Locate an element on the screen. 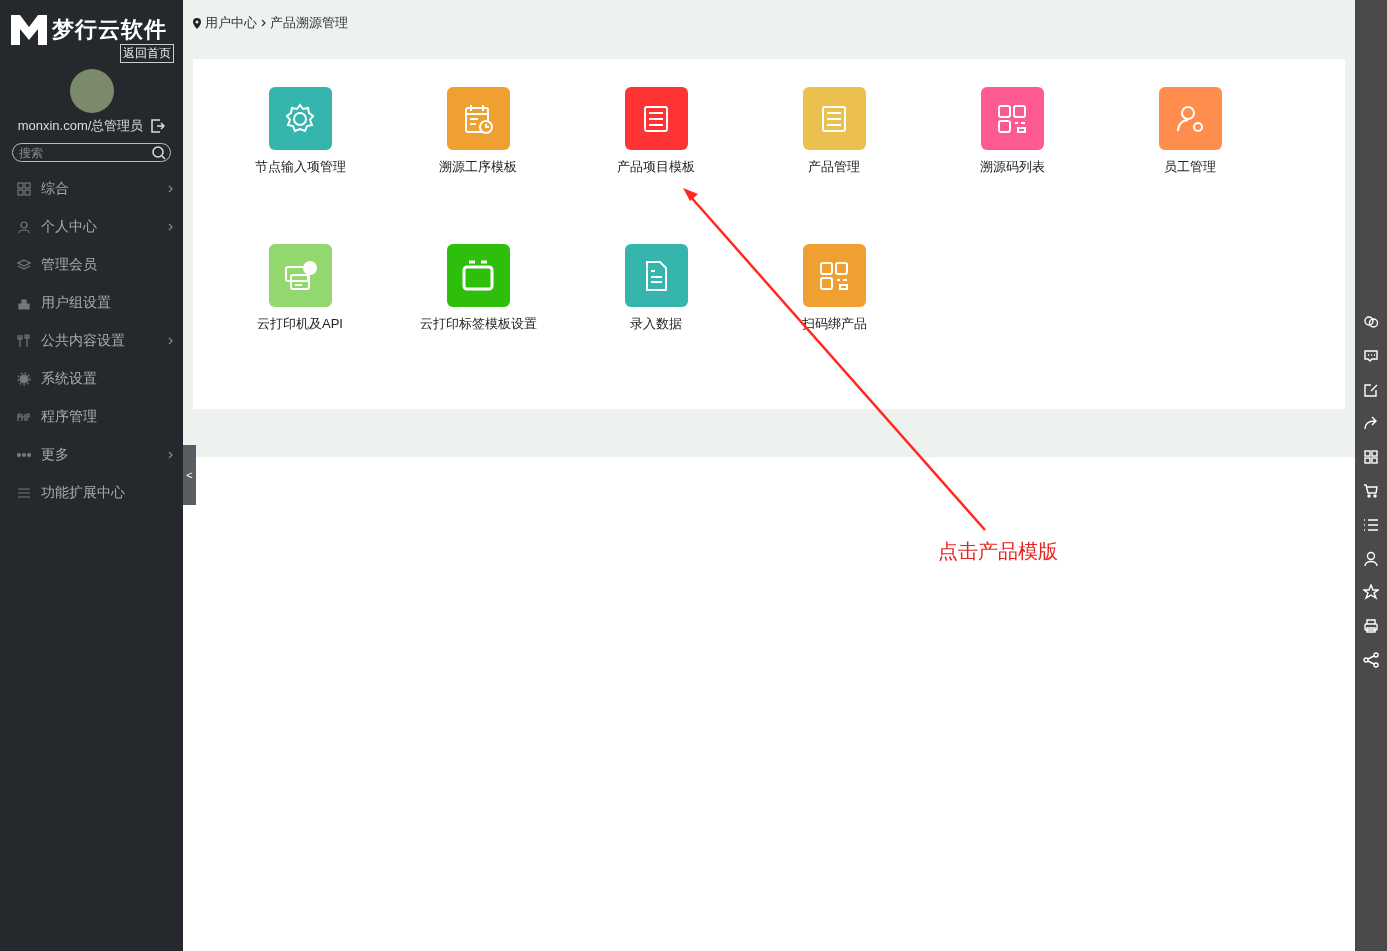 This screenshot has width=1387, height=951. sidebar-item: 系统设置 is located at coordinates (91, 379).